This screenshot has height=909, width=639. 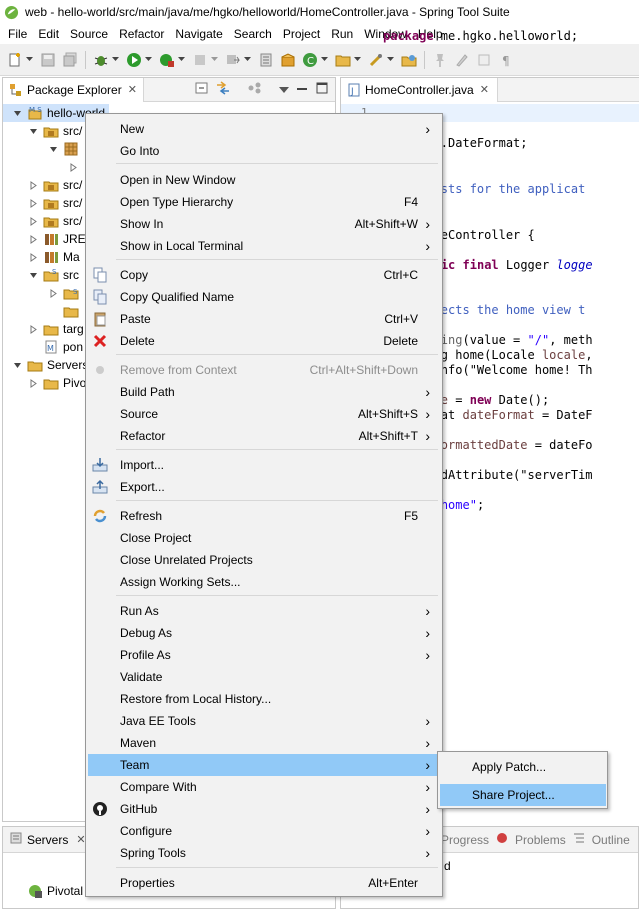 I want to click on menu-item-spring-tools: Spring Tools ›, so click(x=264, y=853).